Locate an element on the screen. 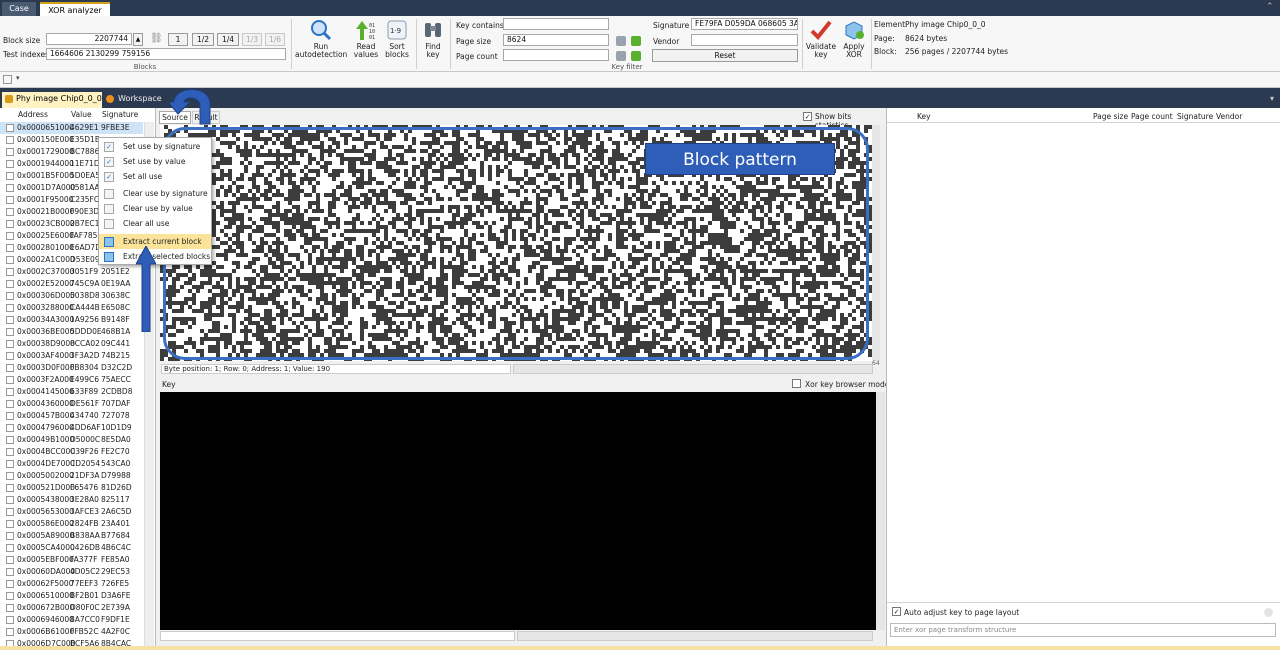  list-item: 0x0004BCC000 C39F26 FE2C70 is located at coordinates (71, 452).